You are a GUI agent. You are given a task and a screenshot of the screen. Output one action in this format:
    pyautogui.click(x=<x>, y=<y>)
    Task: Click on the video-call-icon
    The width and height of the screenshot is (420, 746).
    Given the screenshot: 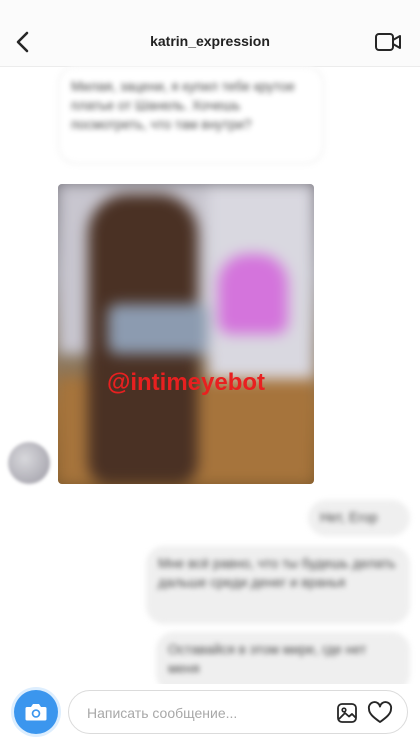 What is the action you would take?
    pyautogui.click(x=388, y=42)
    